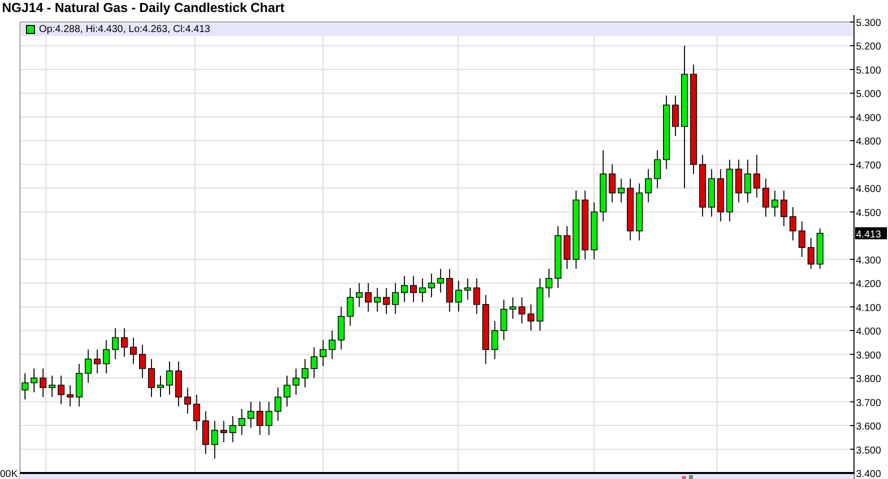 This screenshot has height=479, width=888. Describe the element at coordinates (869, 332) in the screenshot. I see `axis-label: 4.000` at that location.